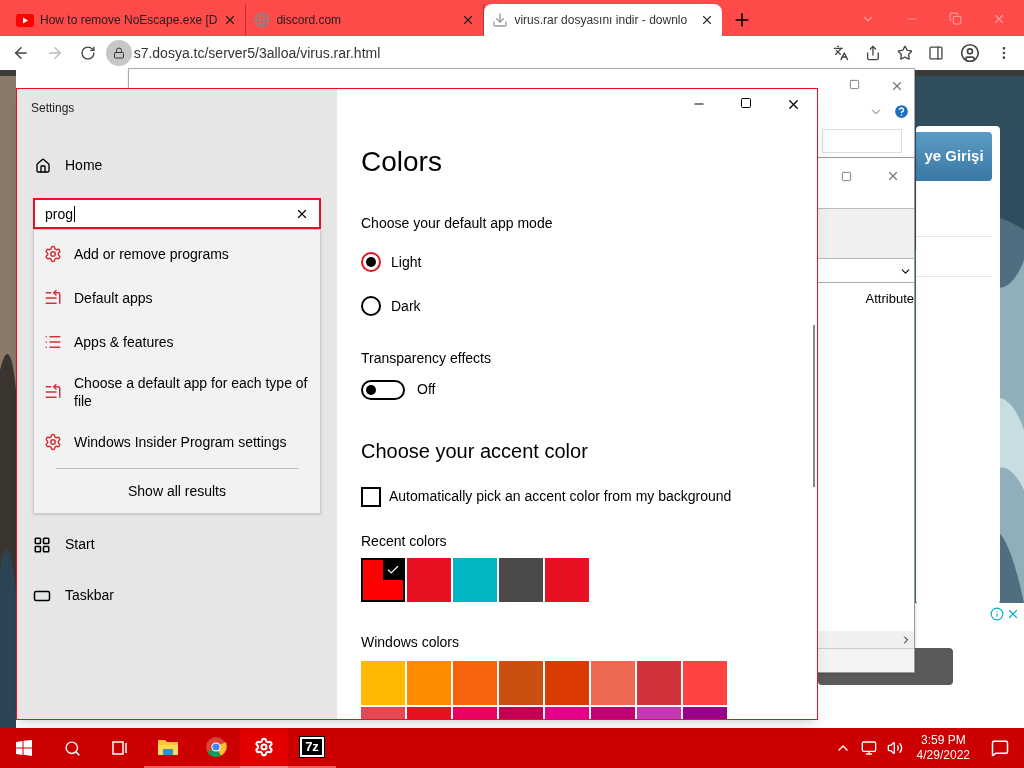  What do you see at coordinates (889, 460) in the screenshot?
I see `column-header: Attribute` at bounding box center [889, 460].